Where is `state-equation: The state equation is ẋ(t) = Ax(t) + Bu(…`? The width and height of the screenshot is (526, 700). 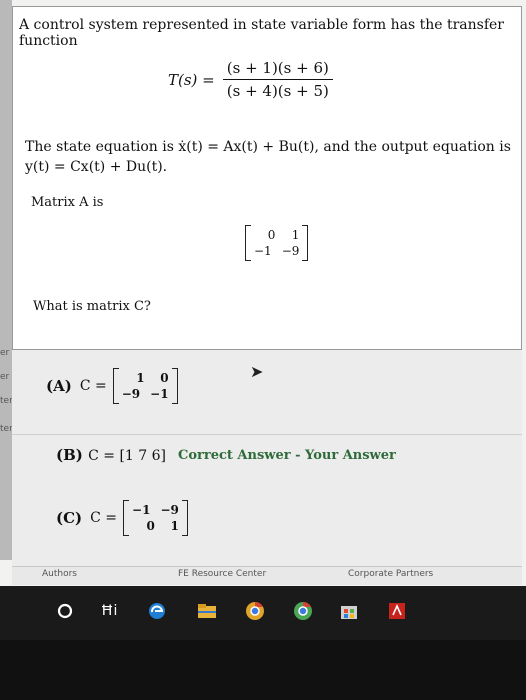
state-equation: The state equation is ẋ(t) = Ax(t) + Bu(… is located at coordinates (270, 157).